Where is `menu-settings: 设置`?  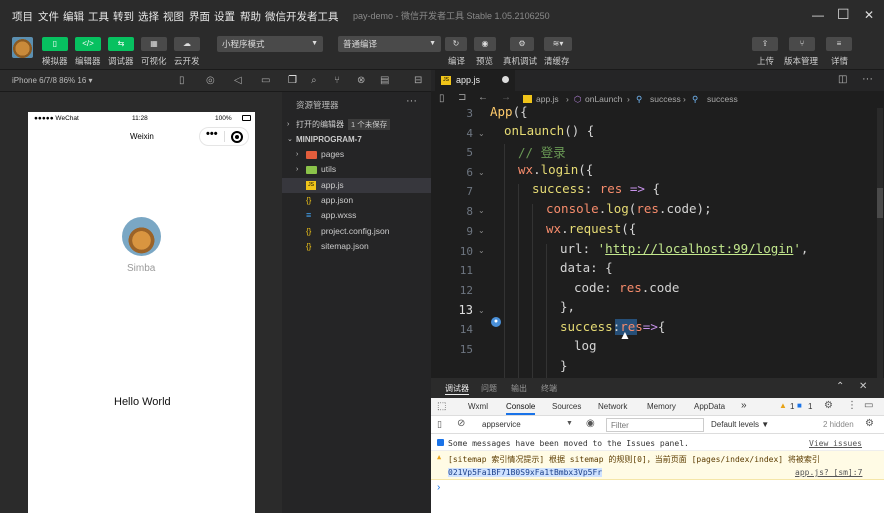
menu-settings: 设置 is located at coordinates (224, 16).